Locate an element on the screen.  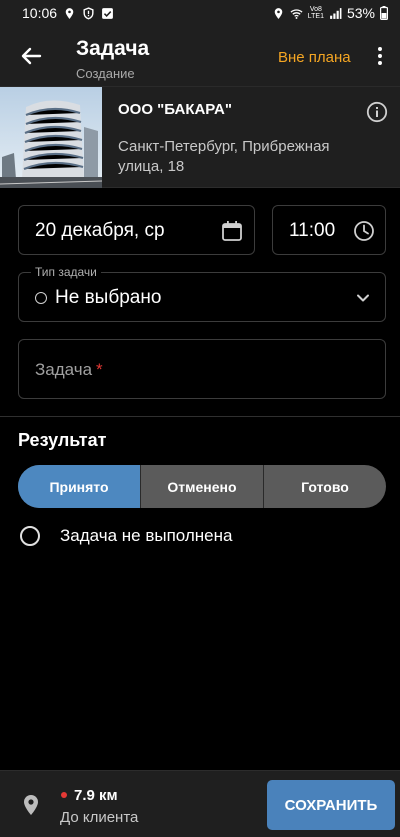
status-bar: 10:06 Vo8 LTE1 53% is located at coordinates (200, 13).